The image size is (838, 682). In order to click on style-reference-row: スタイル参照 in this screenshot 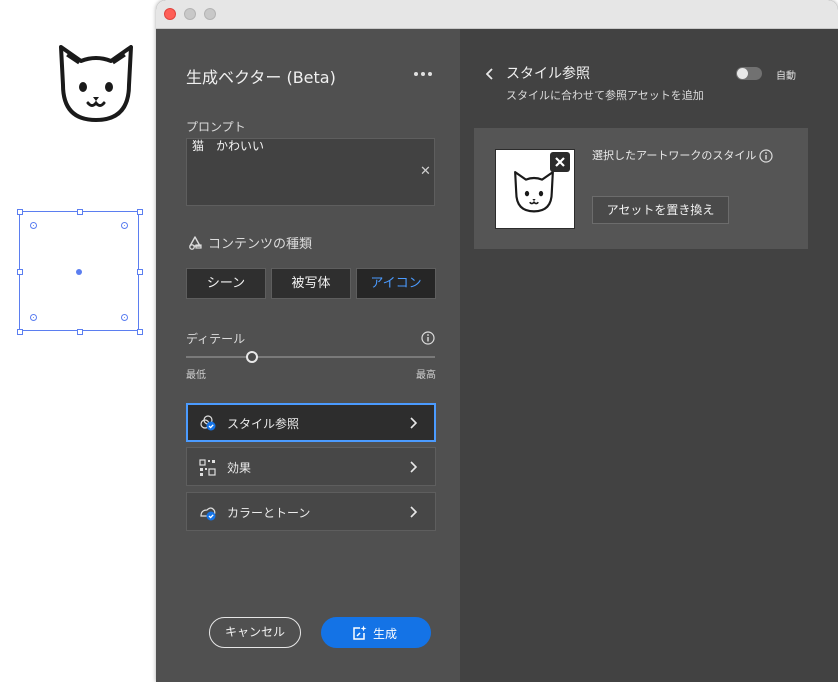, I will do `click(311, 422)`.